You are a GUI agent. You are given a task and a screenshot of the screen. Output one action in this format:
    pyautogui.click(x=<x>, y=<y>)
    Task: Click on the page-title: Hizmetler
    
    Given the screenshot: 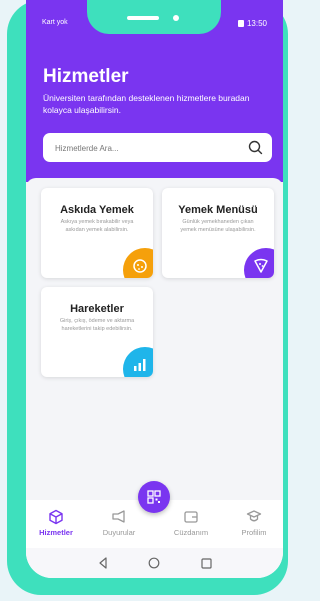 What is the action you would take?
    pyautogui.click(x=86, y=76)
    